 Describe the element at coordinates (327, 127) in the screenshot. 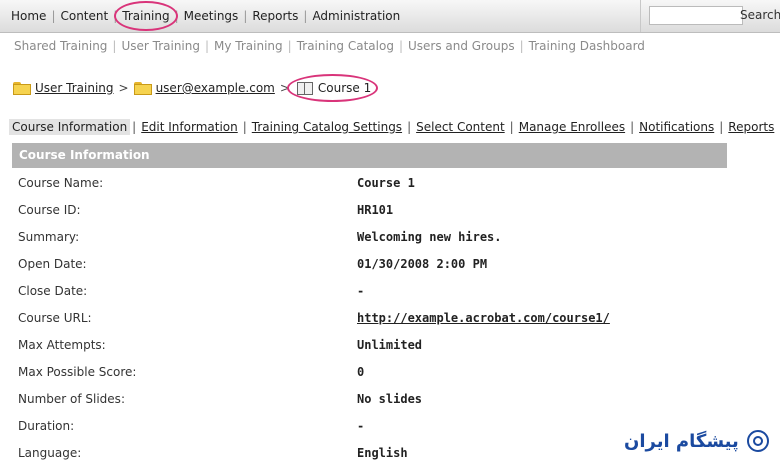

I see `tab-training-catalog-settings: Training Catalog Settings` at that location.